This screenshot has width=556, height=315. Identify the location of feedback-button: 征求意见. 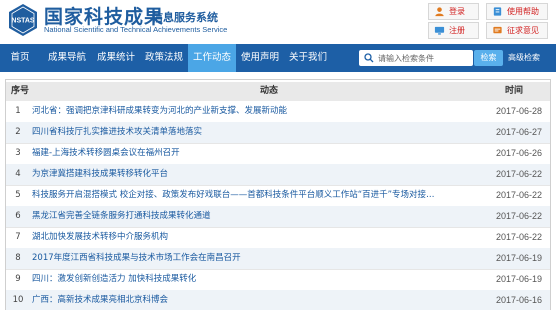
(517, 30).